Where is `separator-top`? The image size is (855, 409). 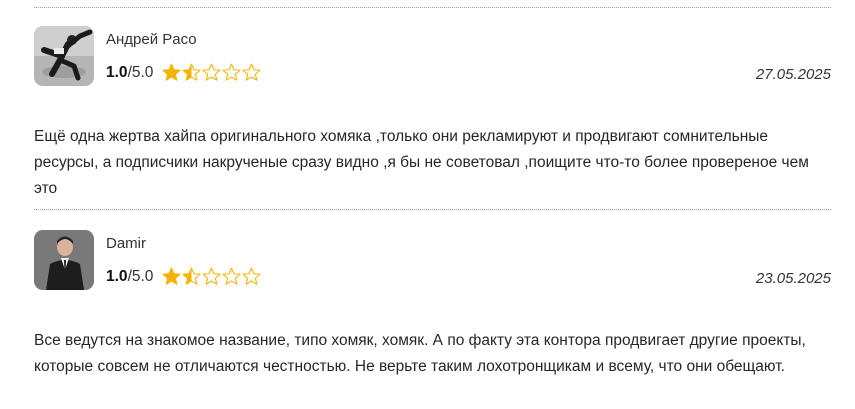 separator-top is located at coordinates (432, 7).